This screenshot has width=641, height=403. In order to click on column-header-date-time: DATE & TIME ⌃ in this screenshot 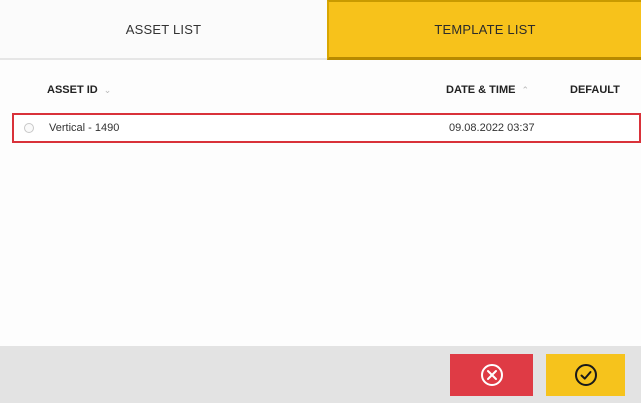, I will do `click(487, 90)`.